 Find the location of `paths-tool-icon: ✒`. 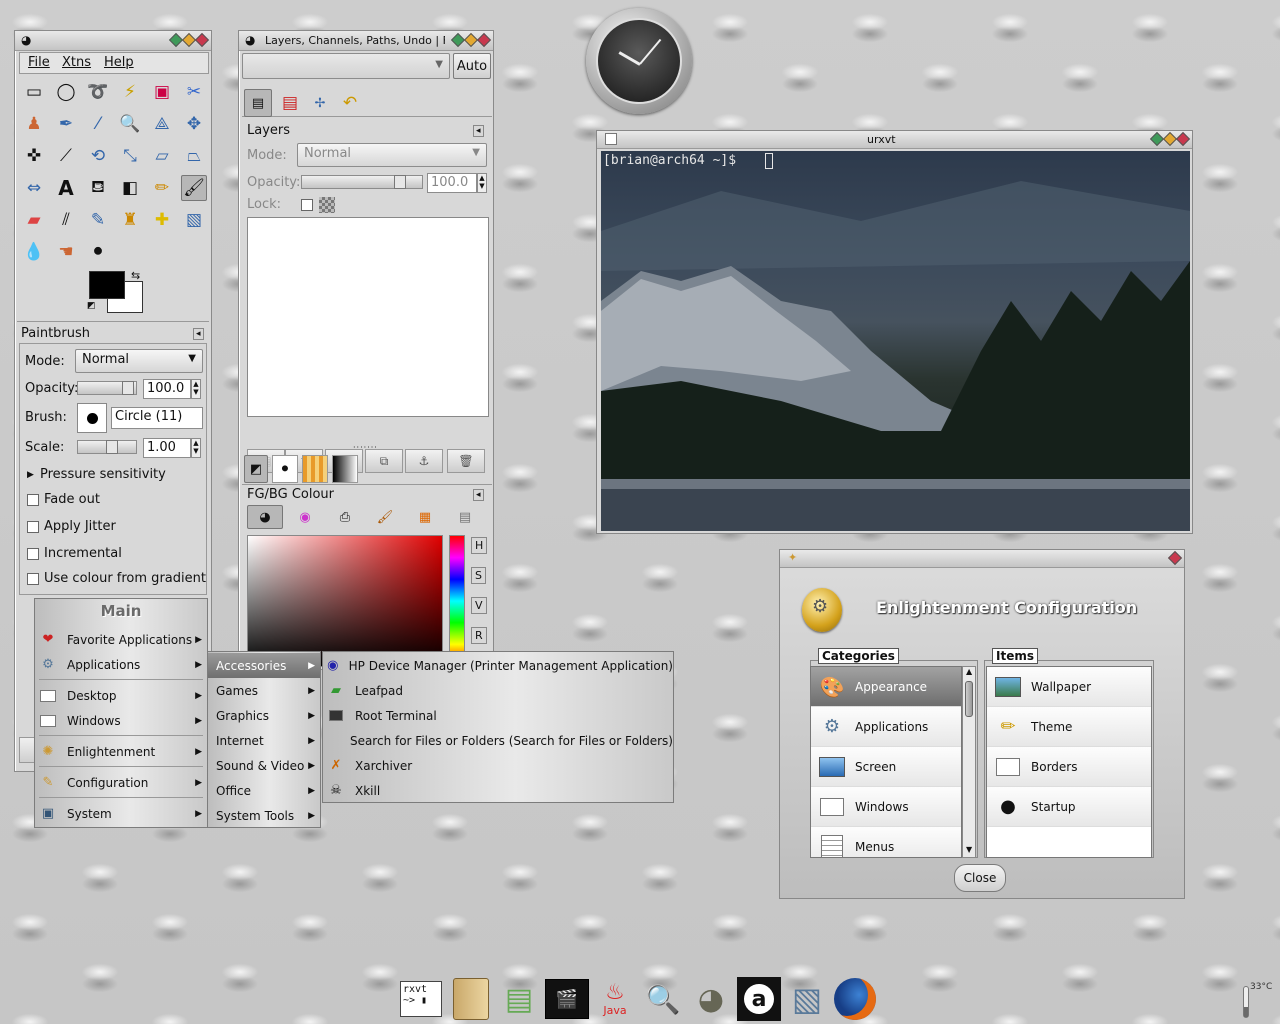

paths-tool-icon: ✒ is located at coordinates (66, 124).